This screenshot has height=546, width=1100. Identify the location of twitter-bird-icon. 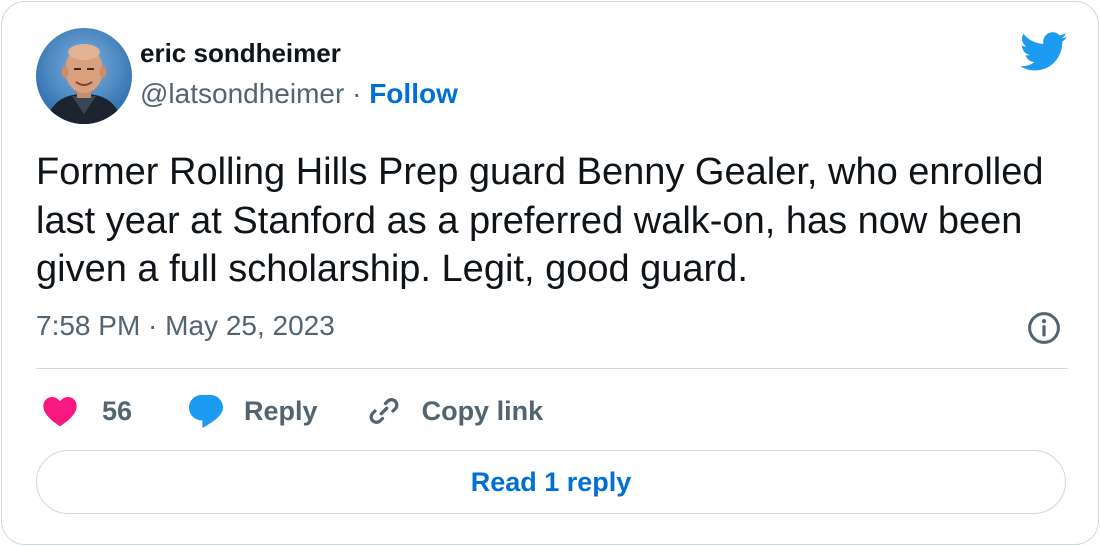
(1044, 52).